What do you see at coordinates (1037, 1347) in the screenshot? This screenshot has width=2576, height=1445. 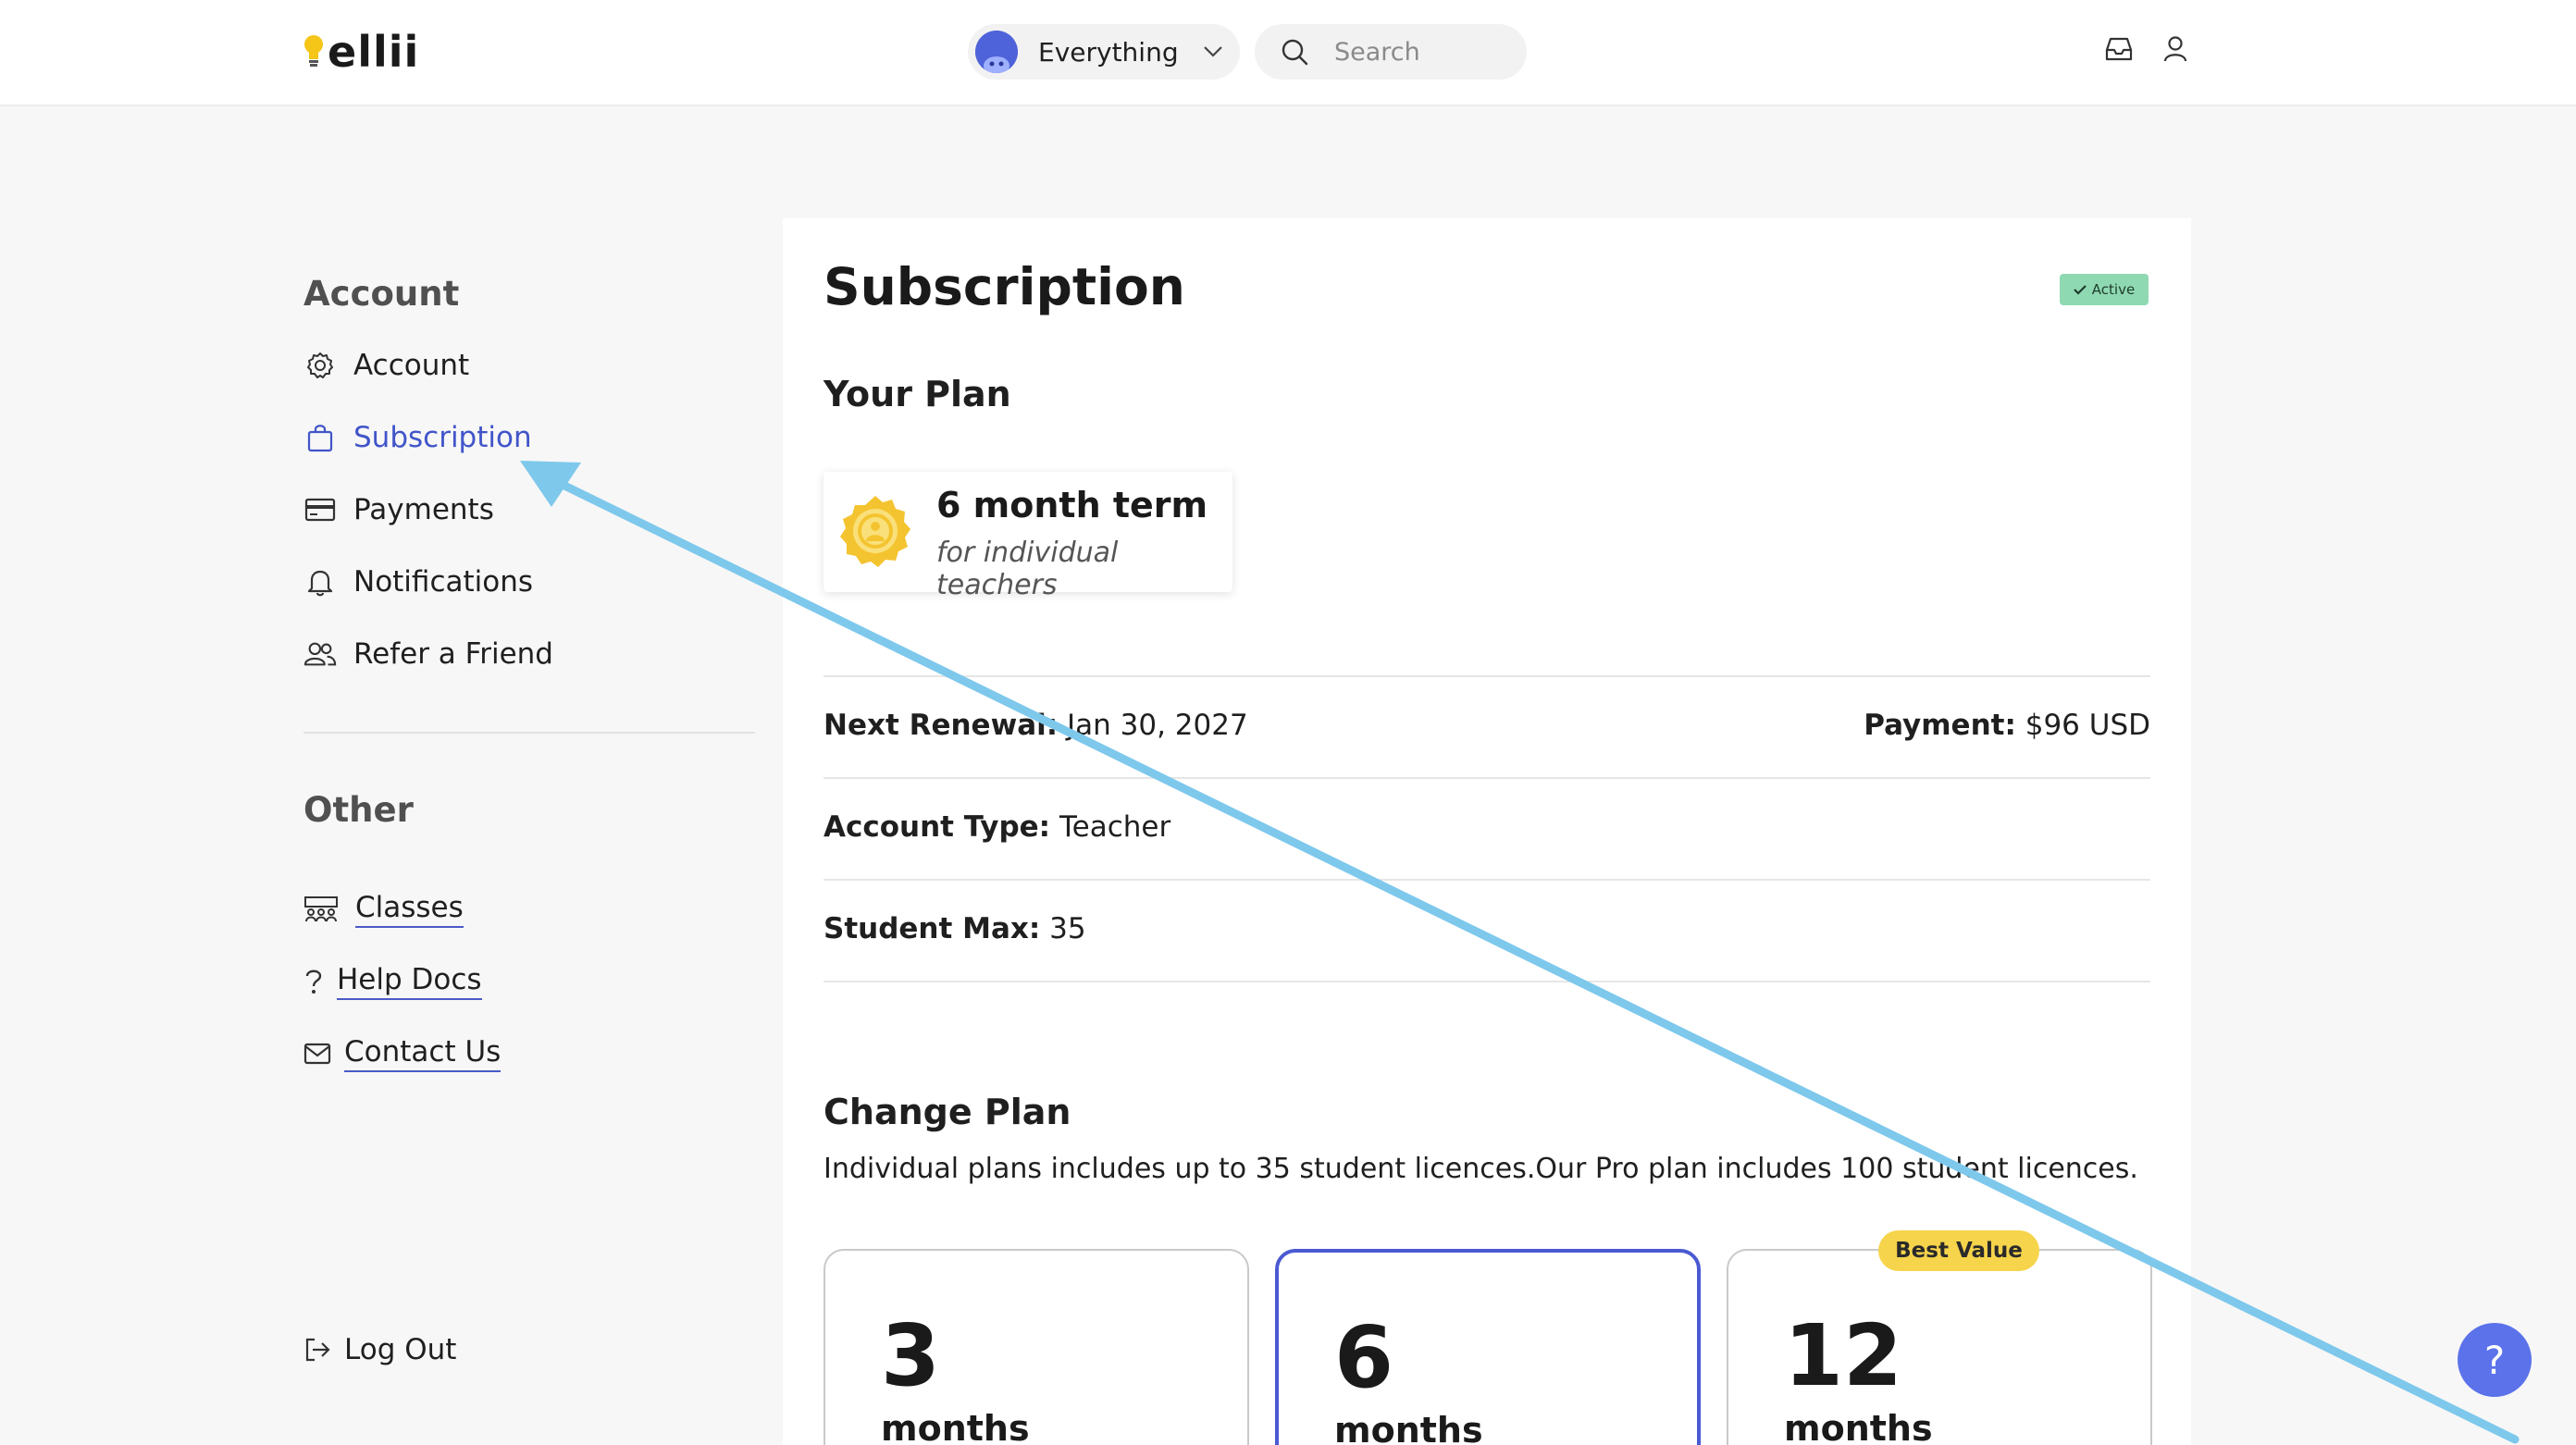 I see `plan-option-3-months: 3 months` at bounding box center [1037, 1347].